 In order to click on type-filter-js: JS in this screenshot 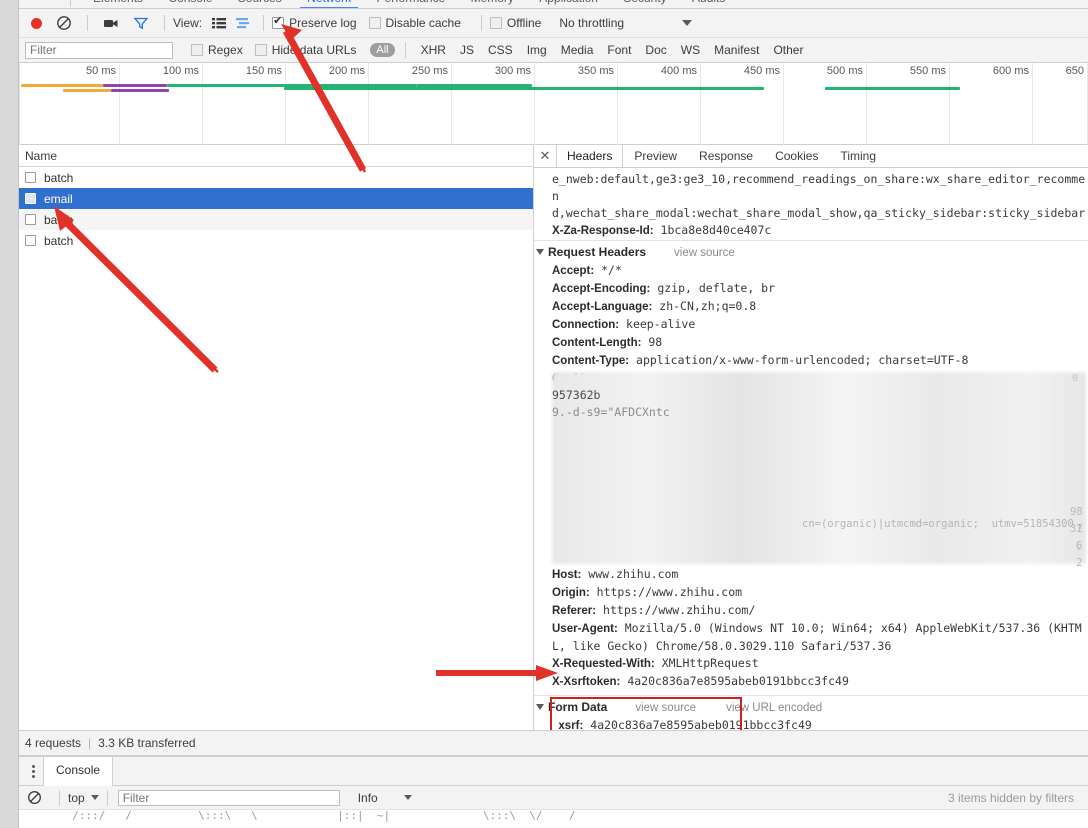, I will do `click(467, 50)`.